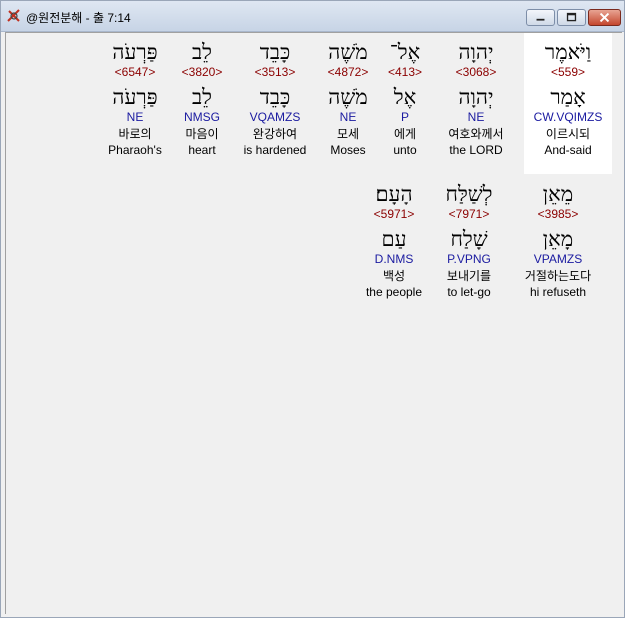 Image resolution: width=625 pixels, height=618 pixels. I want to click on korean-gloss: 완강하여, so click(275, 134).